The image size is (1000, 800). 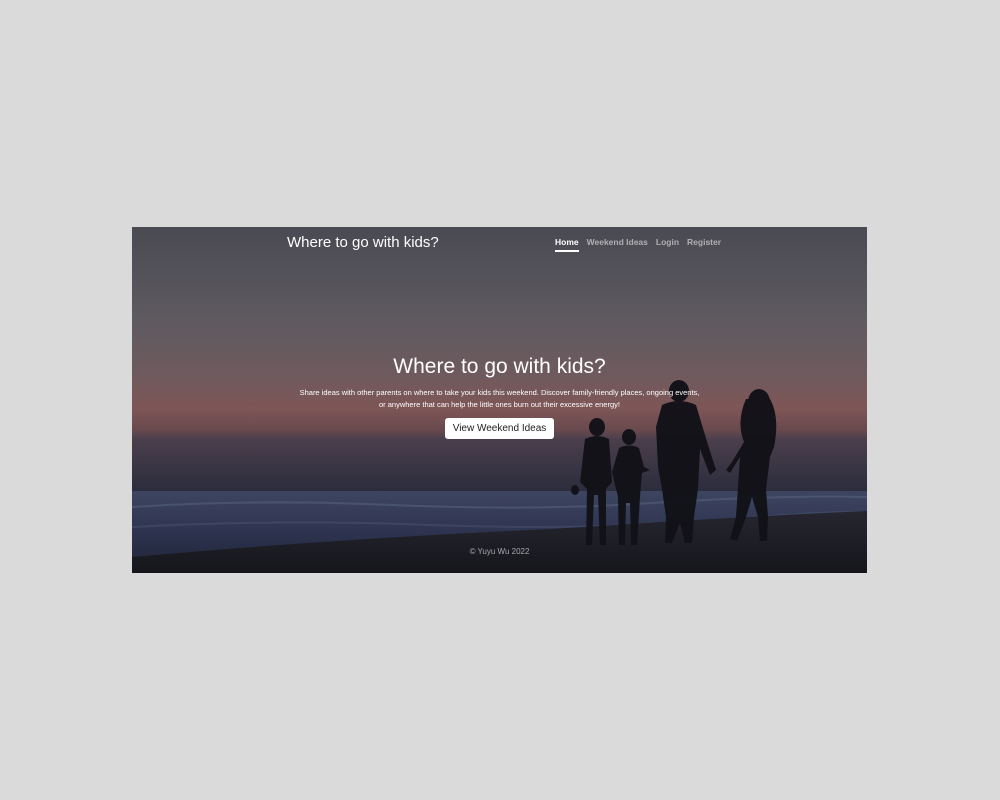 I want to click on nav-link-register: Register, so click(x=704, y=244).